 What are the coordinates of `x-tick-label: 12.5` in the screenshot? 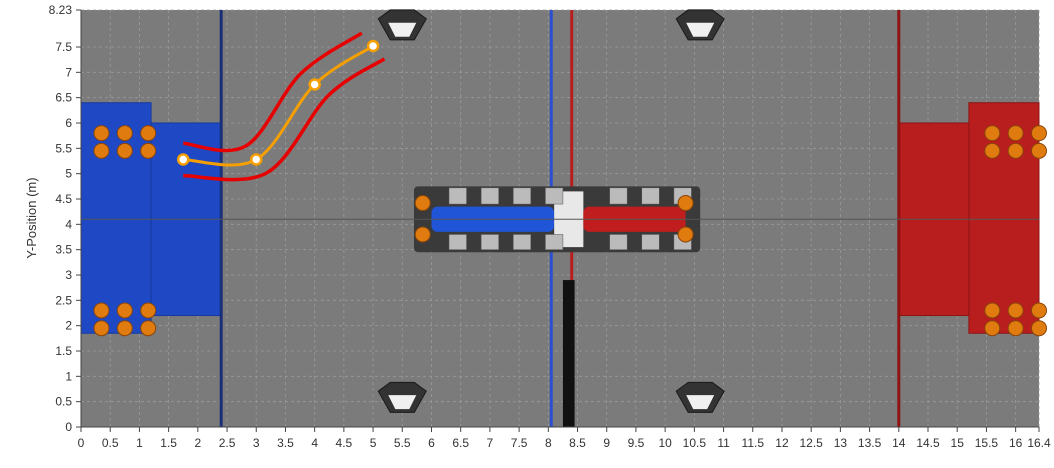 It's located at (812, 443).